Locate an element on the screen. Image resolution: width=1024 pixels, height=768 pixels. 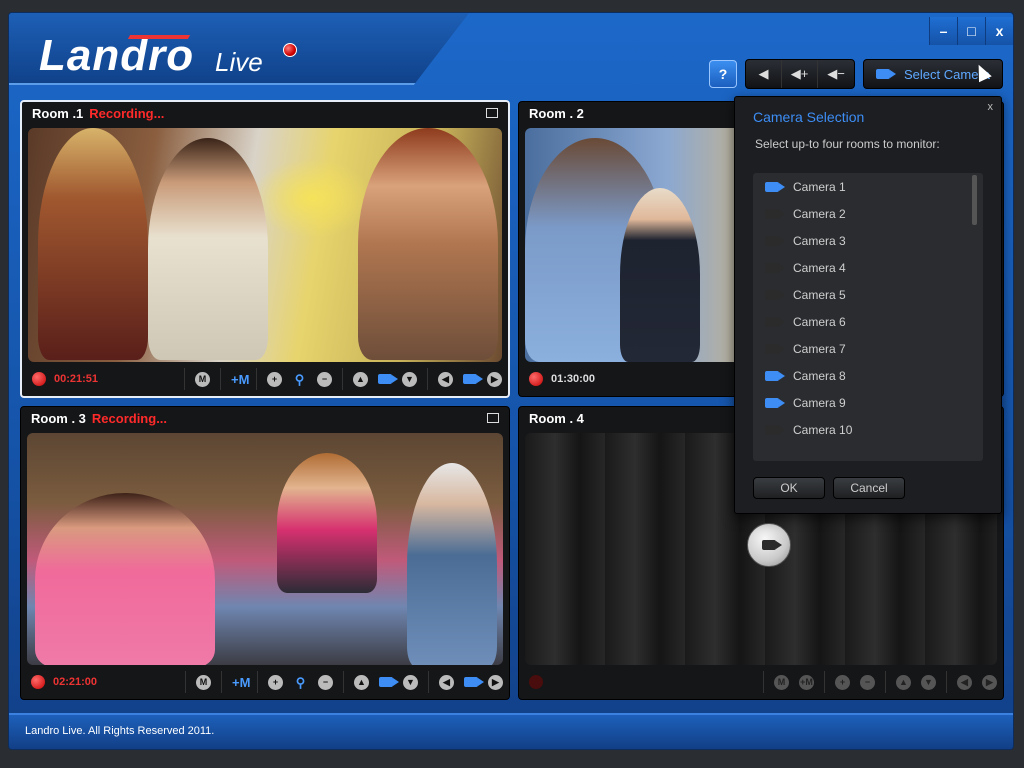
room-title: Room . 4 is located at coordinates (556, 418).